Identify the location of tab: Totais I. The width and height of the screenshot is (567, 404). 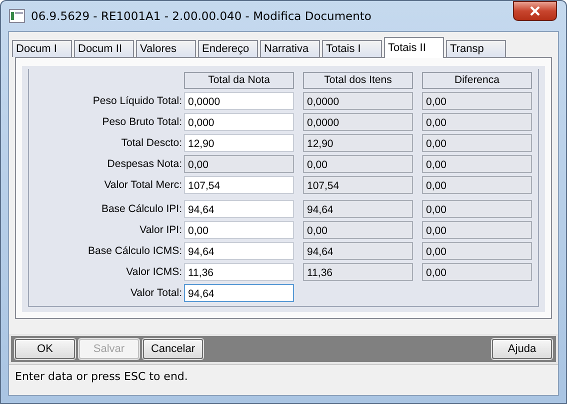
(352, 48).